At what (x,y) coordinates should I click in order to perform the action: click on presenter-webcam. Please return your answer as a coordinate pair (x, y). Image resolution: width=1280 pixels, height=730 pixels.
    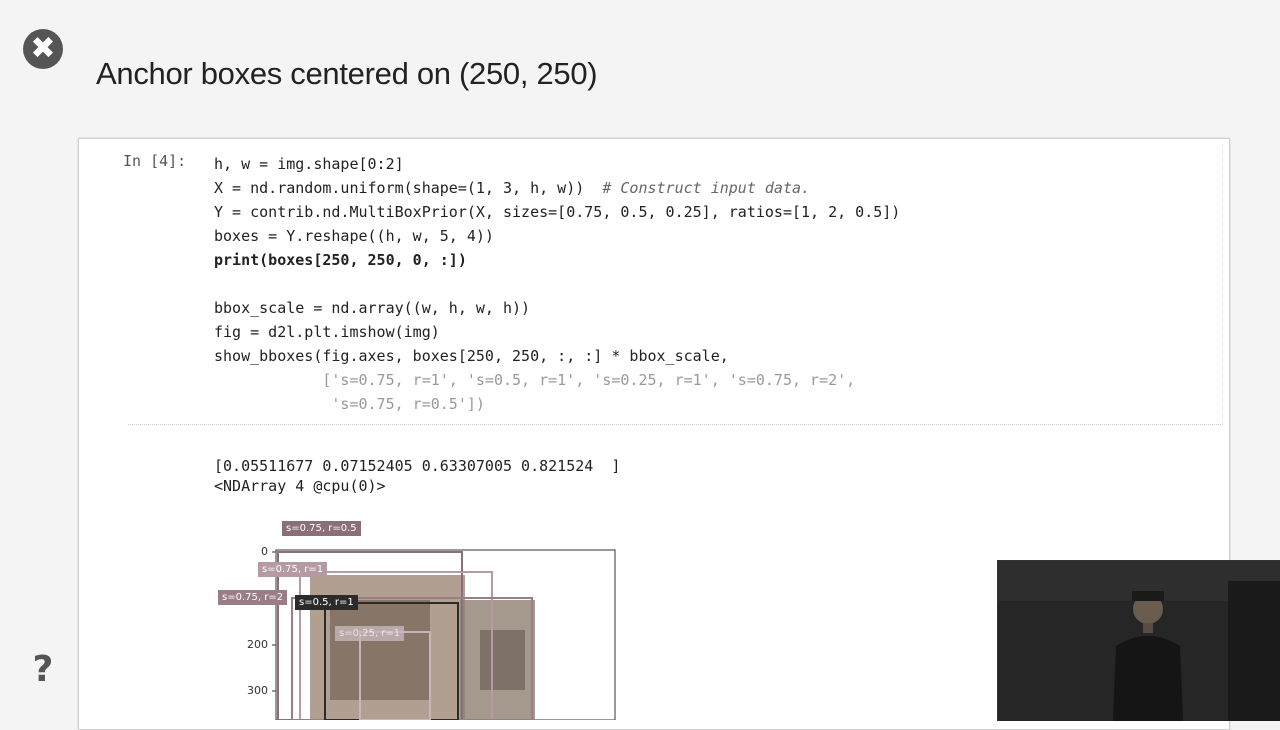
    Looking at the image, I should click on (1138, 640).